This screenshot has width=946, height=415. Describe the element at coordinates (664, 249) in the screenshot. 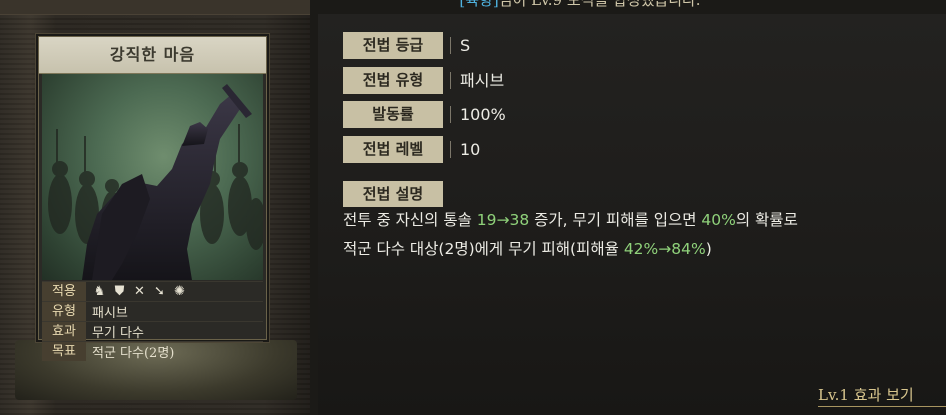

I see `desc-highlight: 42%→84%` at that location.